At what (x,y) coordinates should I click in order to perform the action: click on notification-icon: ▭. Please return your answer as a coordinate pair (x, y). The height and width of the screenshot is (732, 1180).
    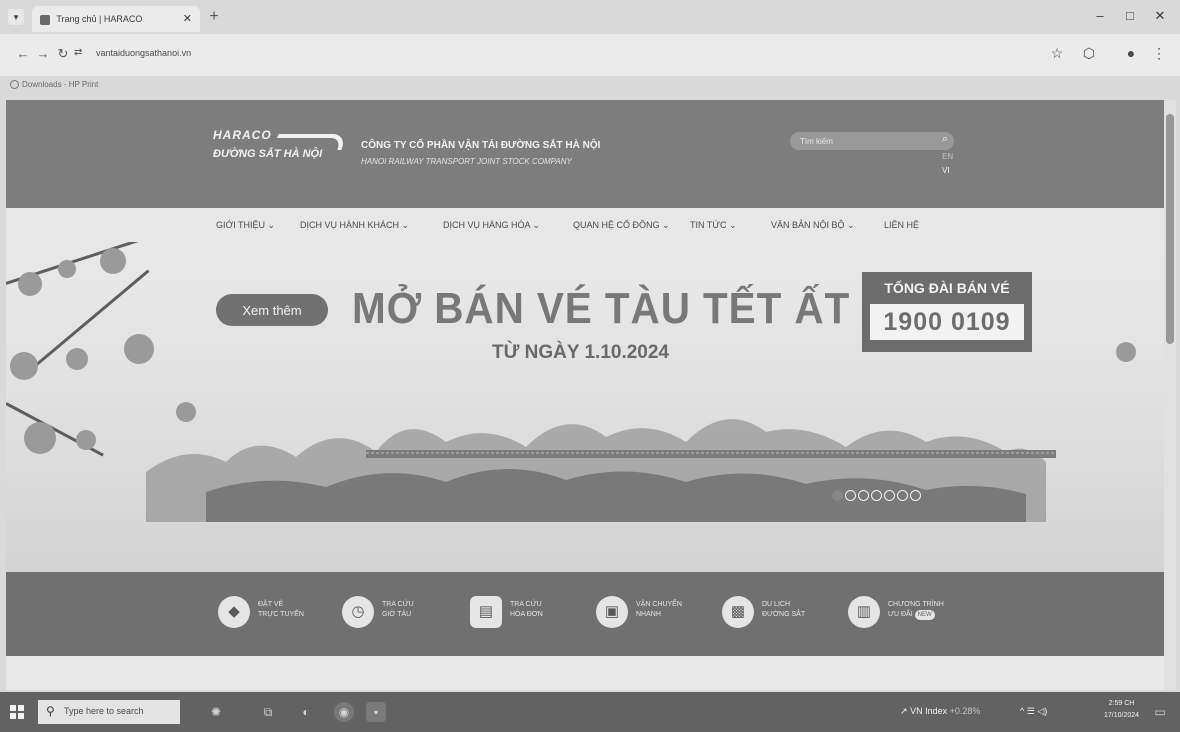
    Looking at the image, I should click on (1160, 712).